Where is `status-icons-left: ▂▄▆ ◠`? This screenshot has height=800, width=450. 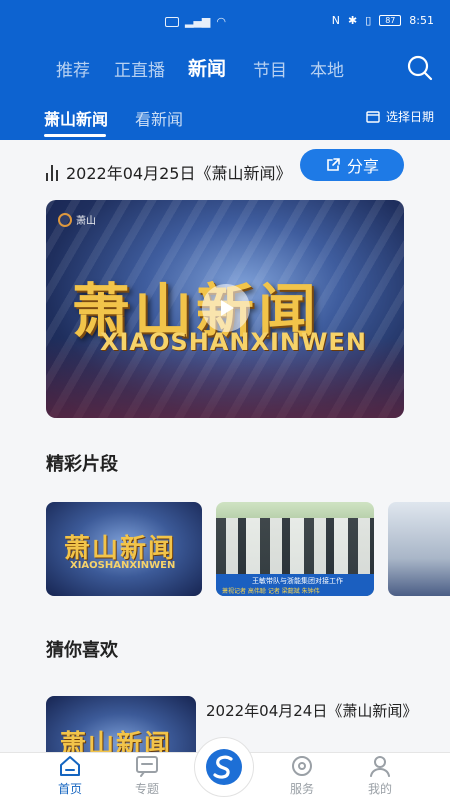 status-icons-left: ▂▄▆ ◠ is located at coordinates (195, 21).